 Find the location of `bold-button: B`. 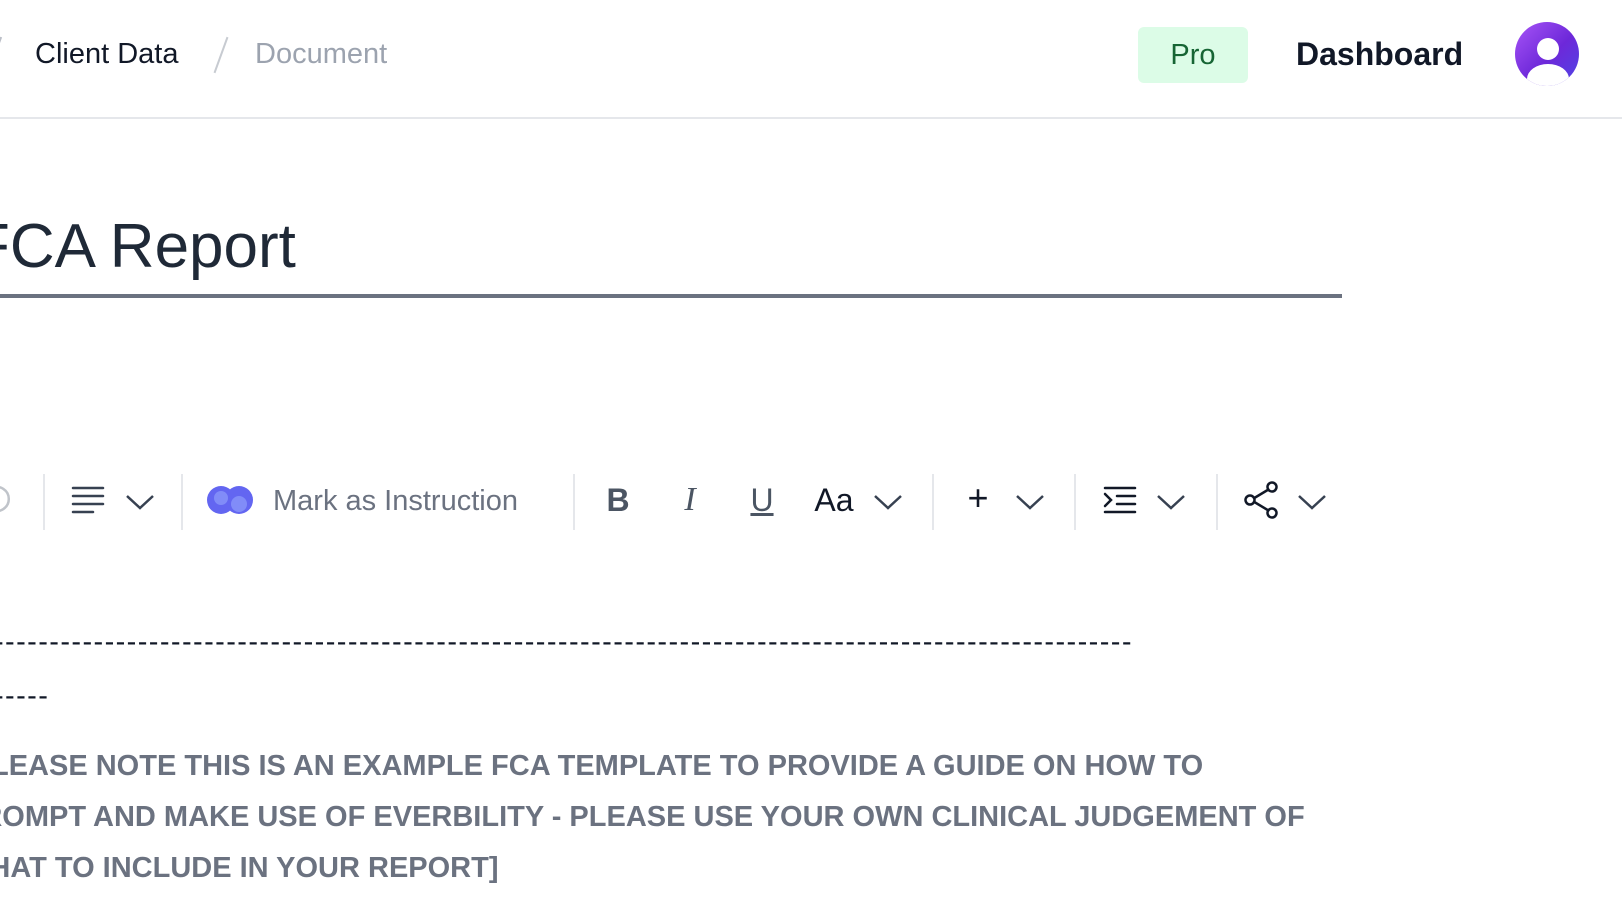

bold-button: B is located at coordinates (618, 500).